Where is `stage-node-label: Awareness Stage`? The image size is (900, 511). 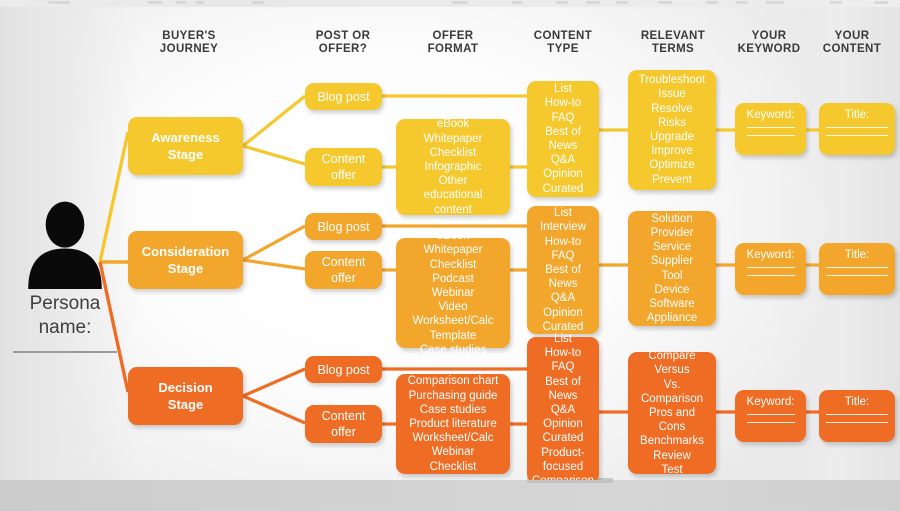
stage-node-label: Awareness Stage is located at coordinates (185, 146).